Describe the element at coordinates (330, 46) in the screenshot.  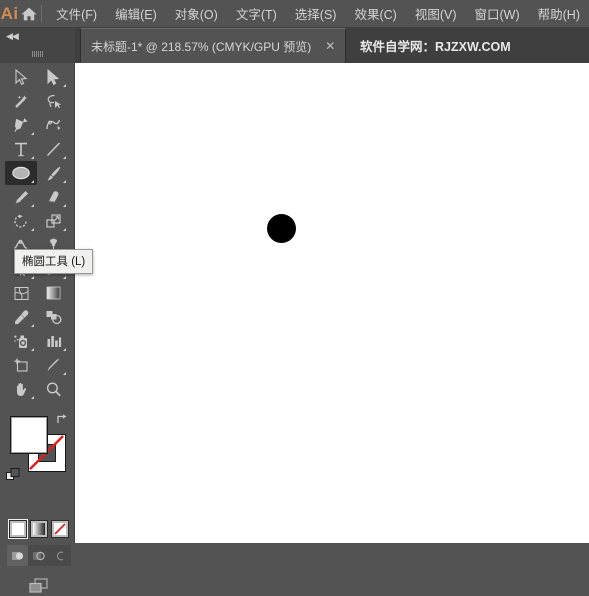
I see `close-icon: ✕` at that location.